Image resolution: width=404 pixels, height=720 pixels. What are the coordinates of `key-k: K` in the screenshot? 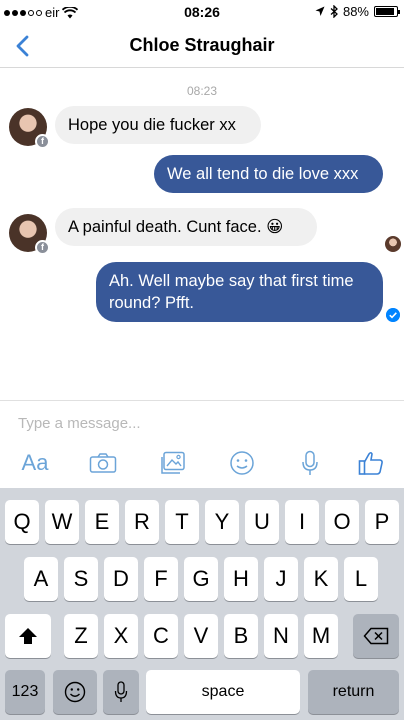 It's located at (321, 579).